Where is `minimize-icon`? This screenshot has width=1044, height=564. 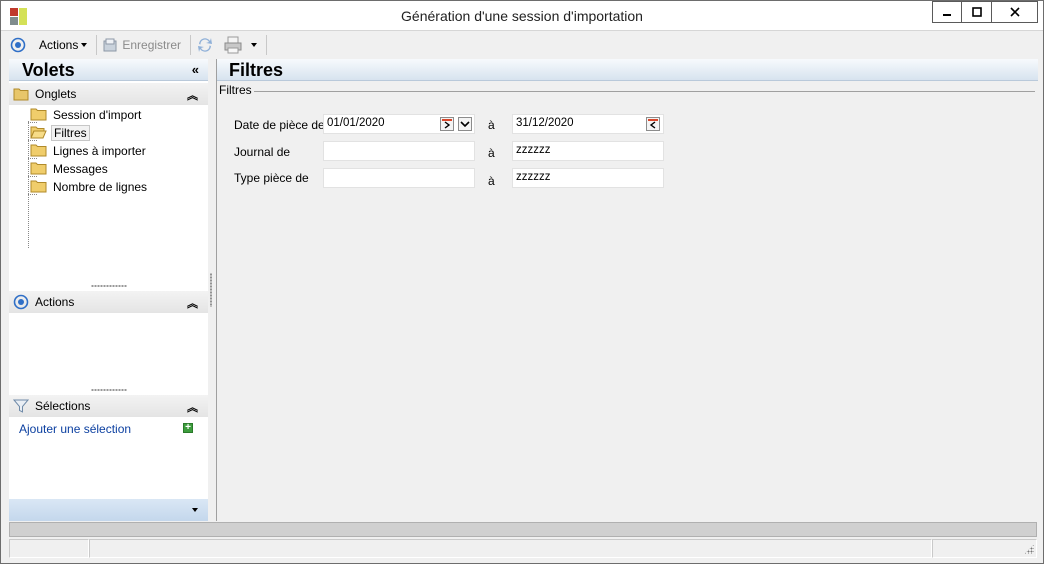 minimize-icon is located at coordinates (947, 15).